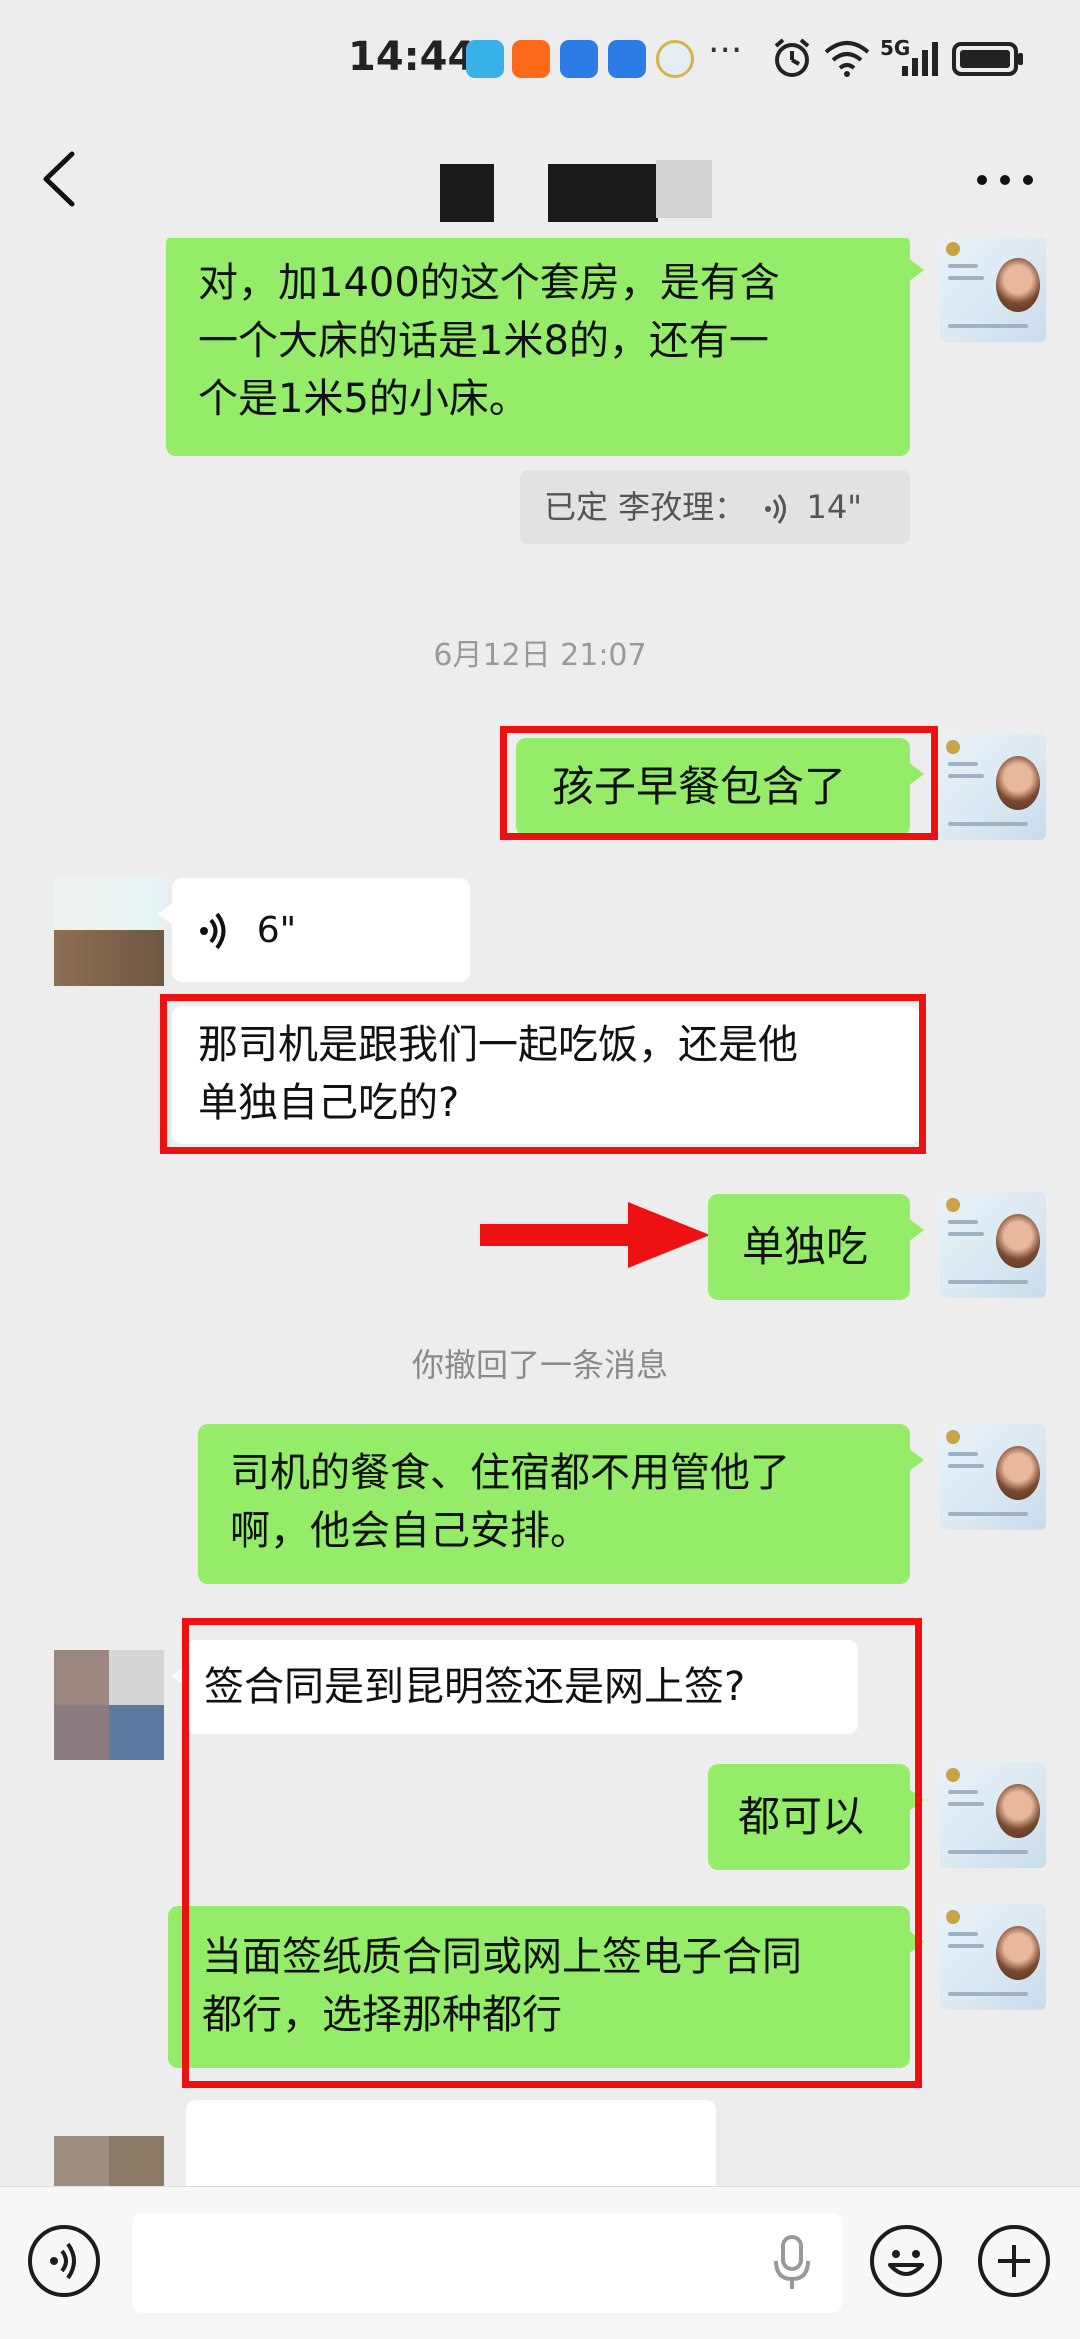  I want to click on message-line: 一个大床的话是1米8的，还有一, so click(483, 341).